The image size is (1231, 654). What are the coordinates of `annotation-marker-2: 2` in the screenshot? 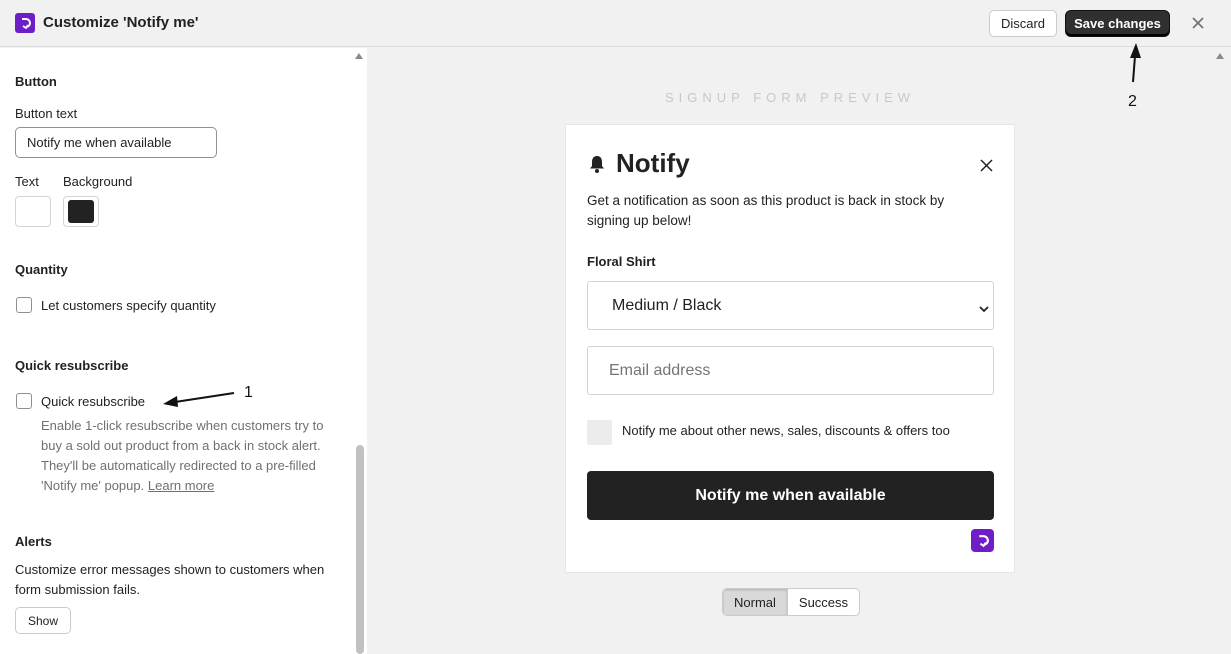 It's located at (1132, 101).